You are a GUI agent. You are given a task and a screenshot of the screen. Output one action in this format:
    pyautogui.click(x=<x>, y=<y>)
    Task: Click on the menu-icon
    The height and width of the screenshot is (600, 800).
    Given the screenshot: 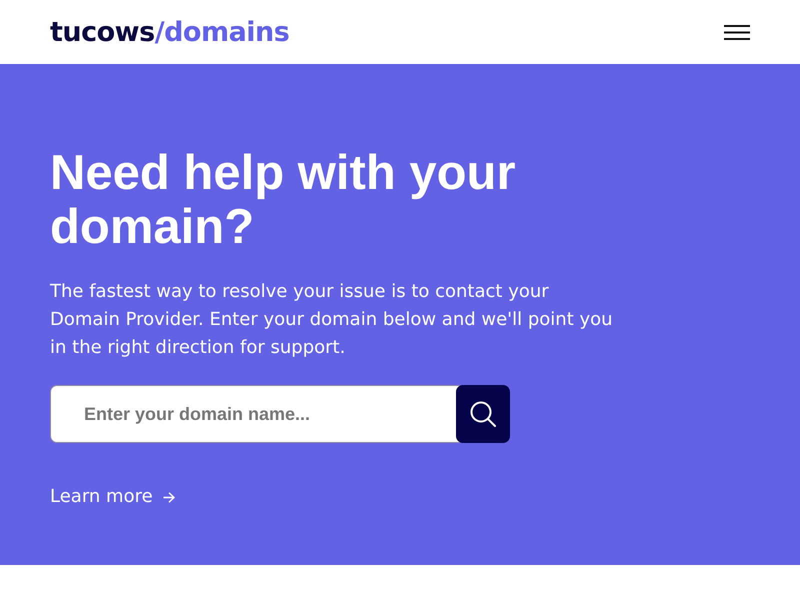 What is the action you would take?
    pyautogui.click(x=737, y=32)
    